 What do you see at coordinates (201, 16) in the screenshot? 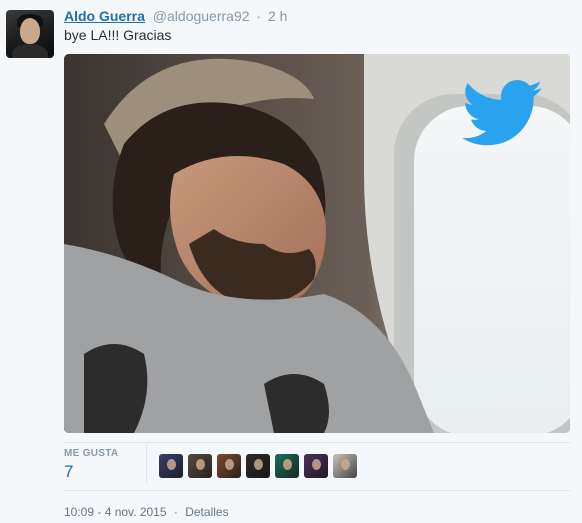
I see `author-handle: @aldoguerra92` at bounding box center [201, 16].